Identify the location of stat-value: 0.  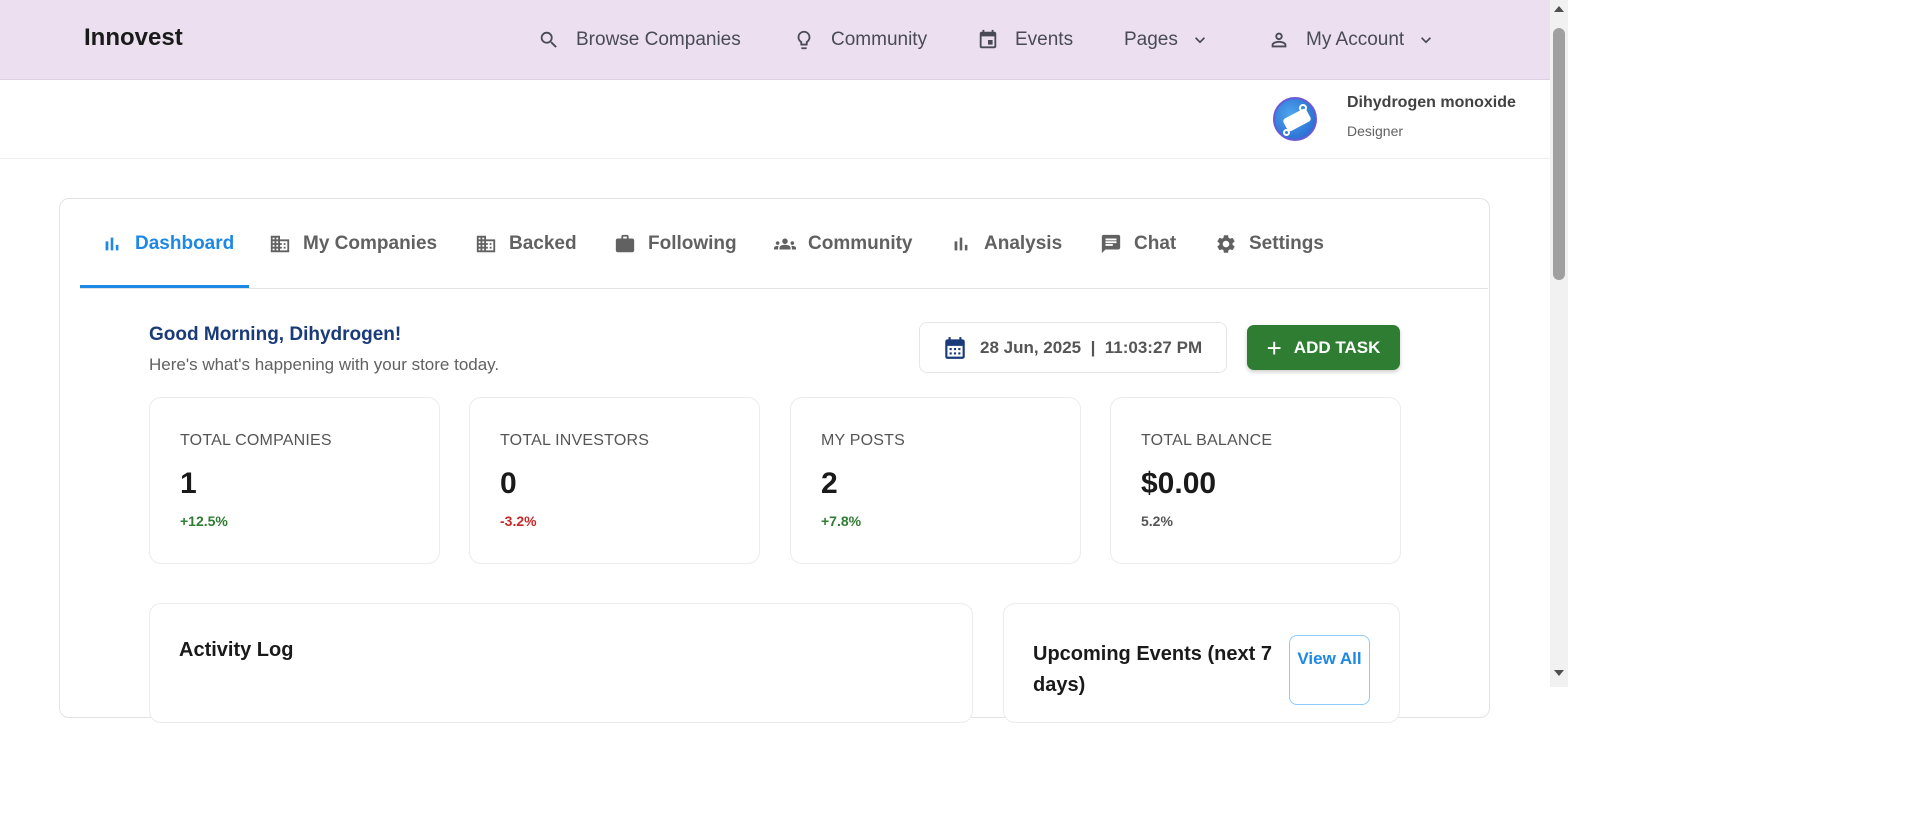
(508, 483).